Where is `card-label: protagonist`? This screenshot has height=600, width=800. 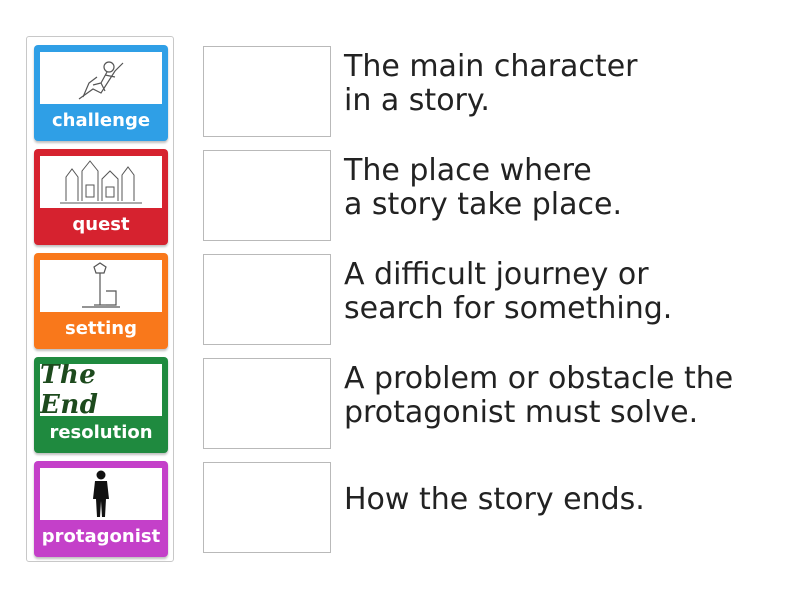
card-label: protagonist is located at coordinates (101, 536).